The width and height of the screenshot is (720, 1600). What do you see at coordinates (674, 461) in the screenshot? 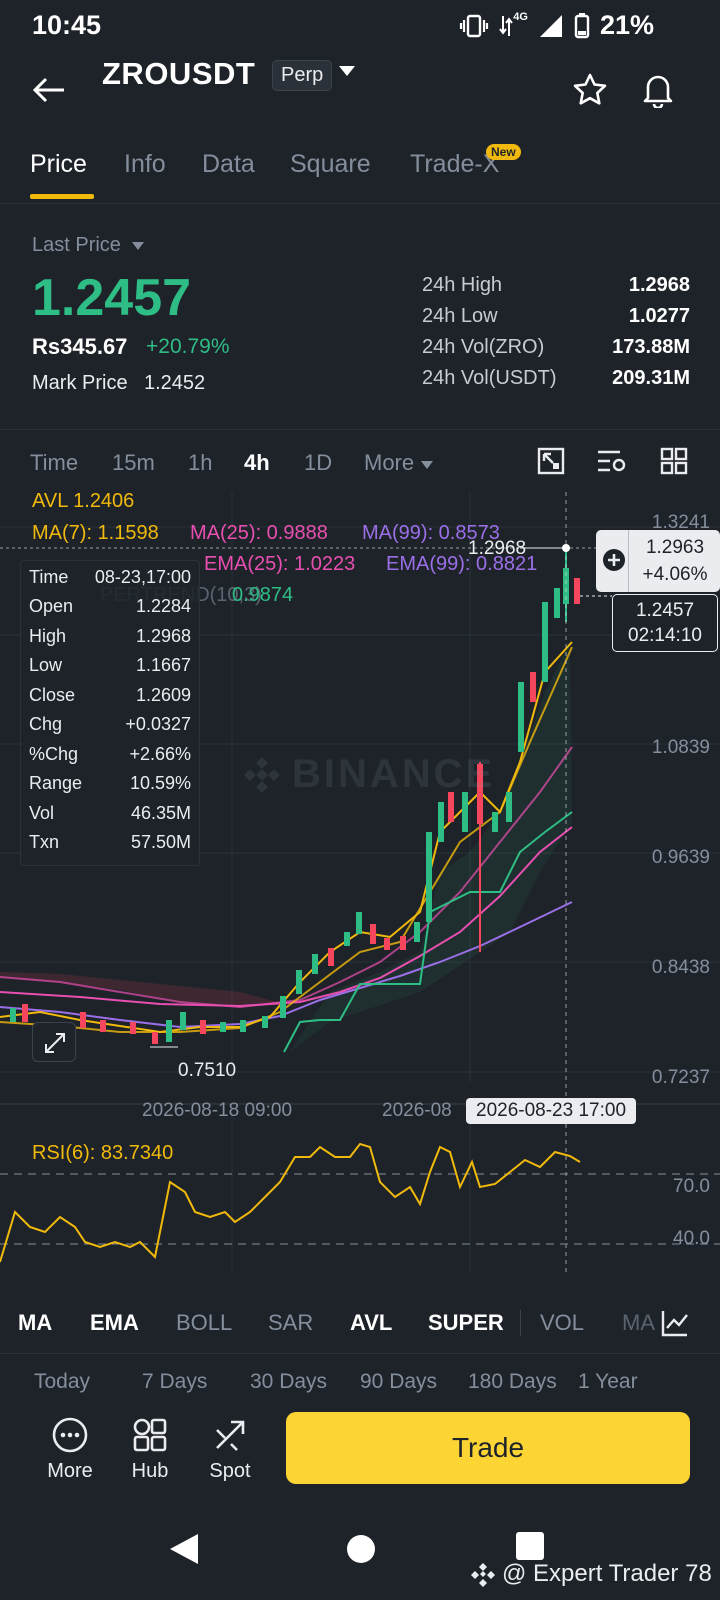
I see `grid-layout-icon` at bounding box center [674, 461].